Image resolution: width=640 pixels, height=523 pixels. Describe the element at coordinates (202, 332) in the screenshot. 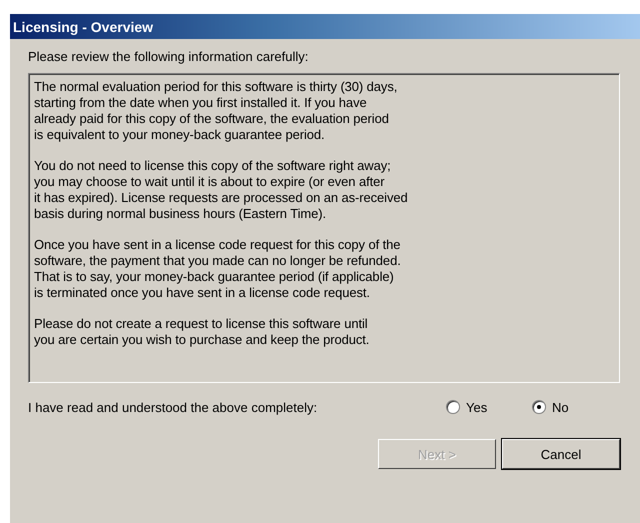

I see `info-paragraph: Please do not create a request to license this software until you are certain you wish to purchase and keep the product.` at that location.